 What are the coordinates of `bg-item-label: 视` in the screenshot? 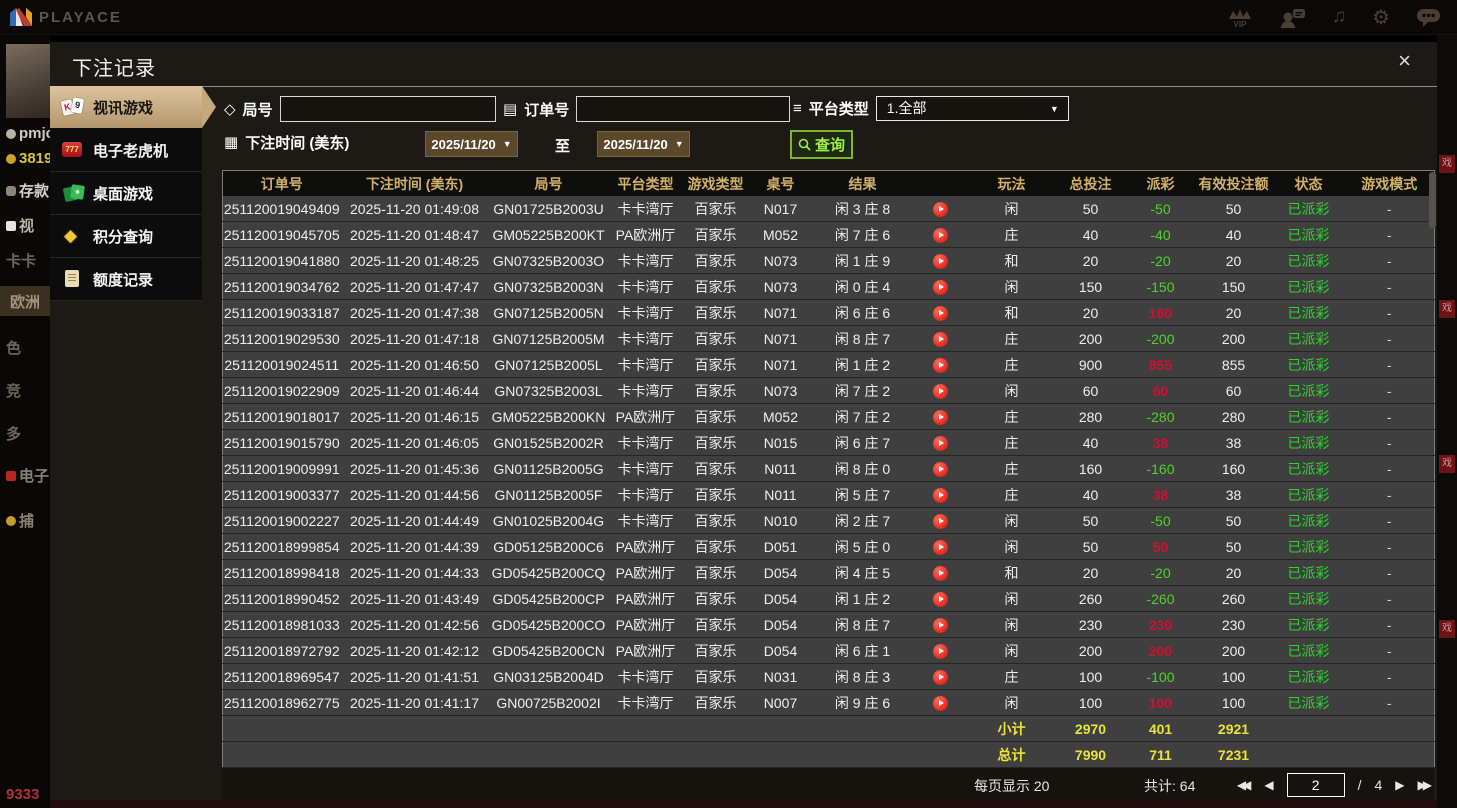 It's located at (27, 226).